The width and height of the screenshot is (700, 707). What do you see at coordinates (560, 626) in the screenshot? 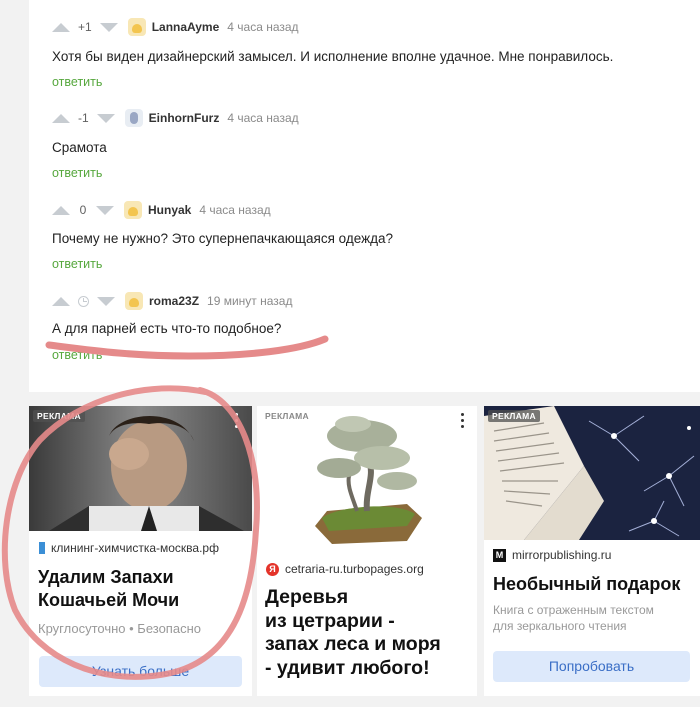
I see `ad-description-line: для зеркального чтения` at bounding box center [560, 626].